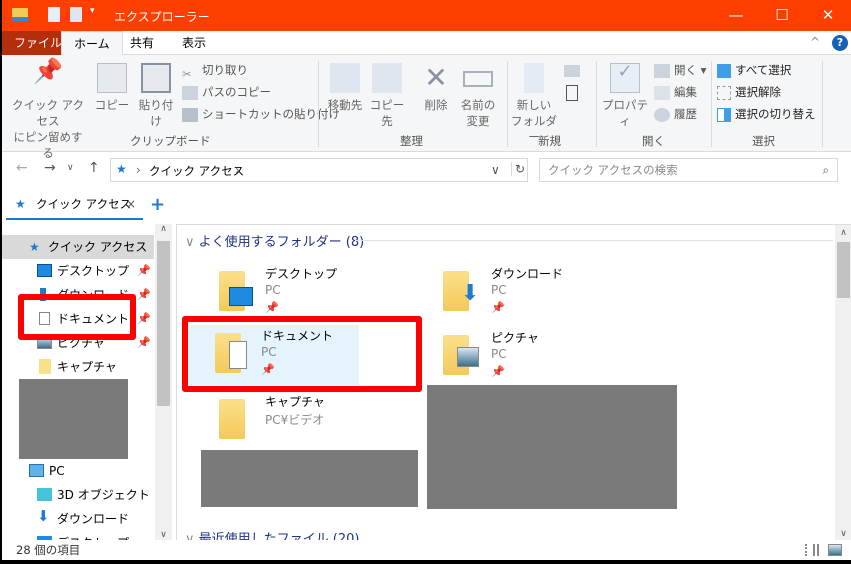 The width and height of the screenshot is (851, 564). I want to click on select-all-button: すべて選択, so click(754, 70).